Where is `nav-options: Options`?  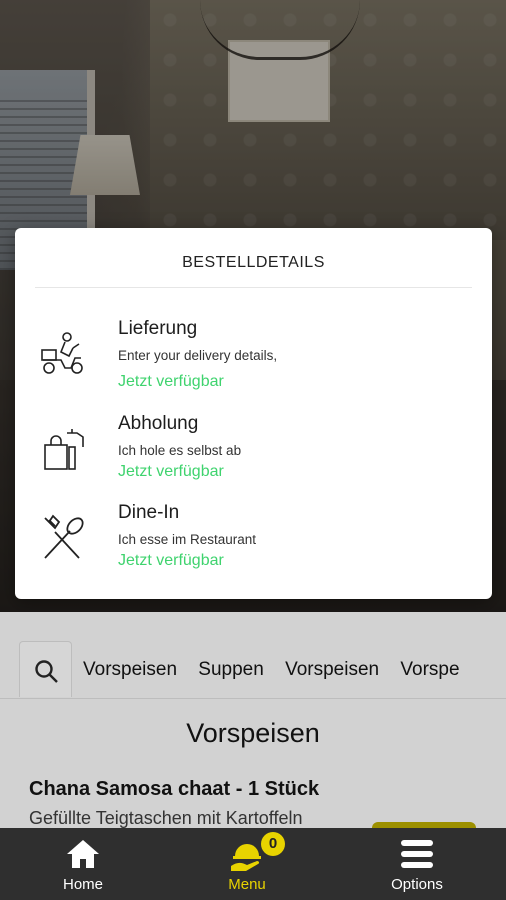 nav-options: Options is located at coordinates (417, 864).